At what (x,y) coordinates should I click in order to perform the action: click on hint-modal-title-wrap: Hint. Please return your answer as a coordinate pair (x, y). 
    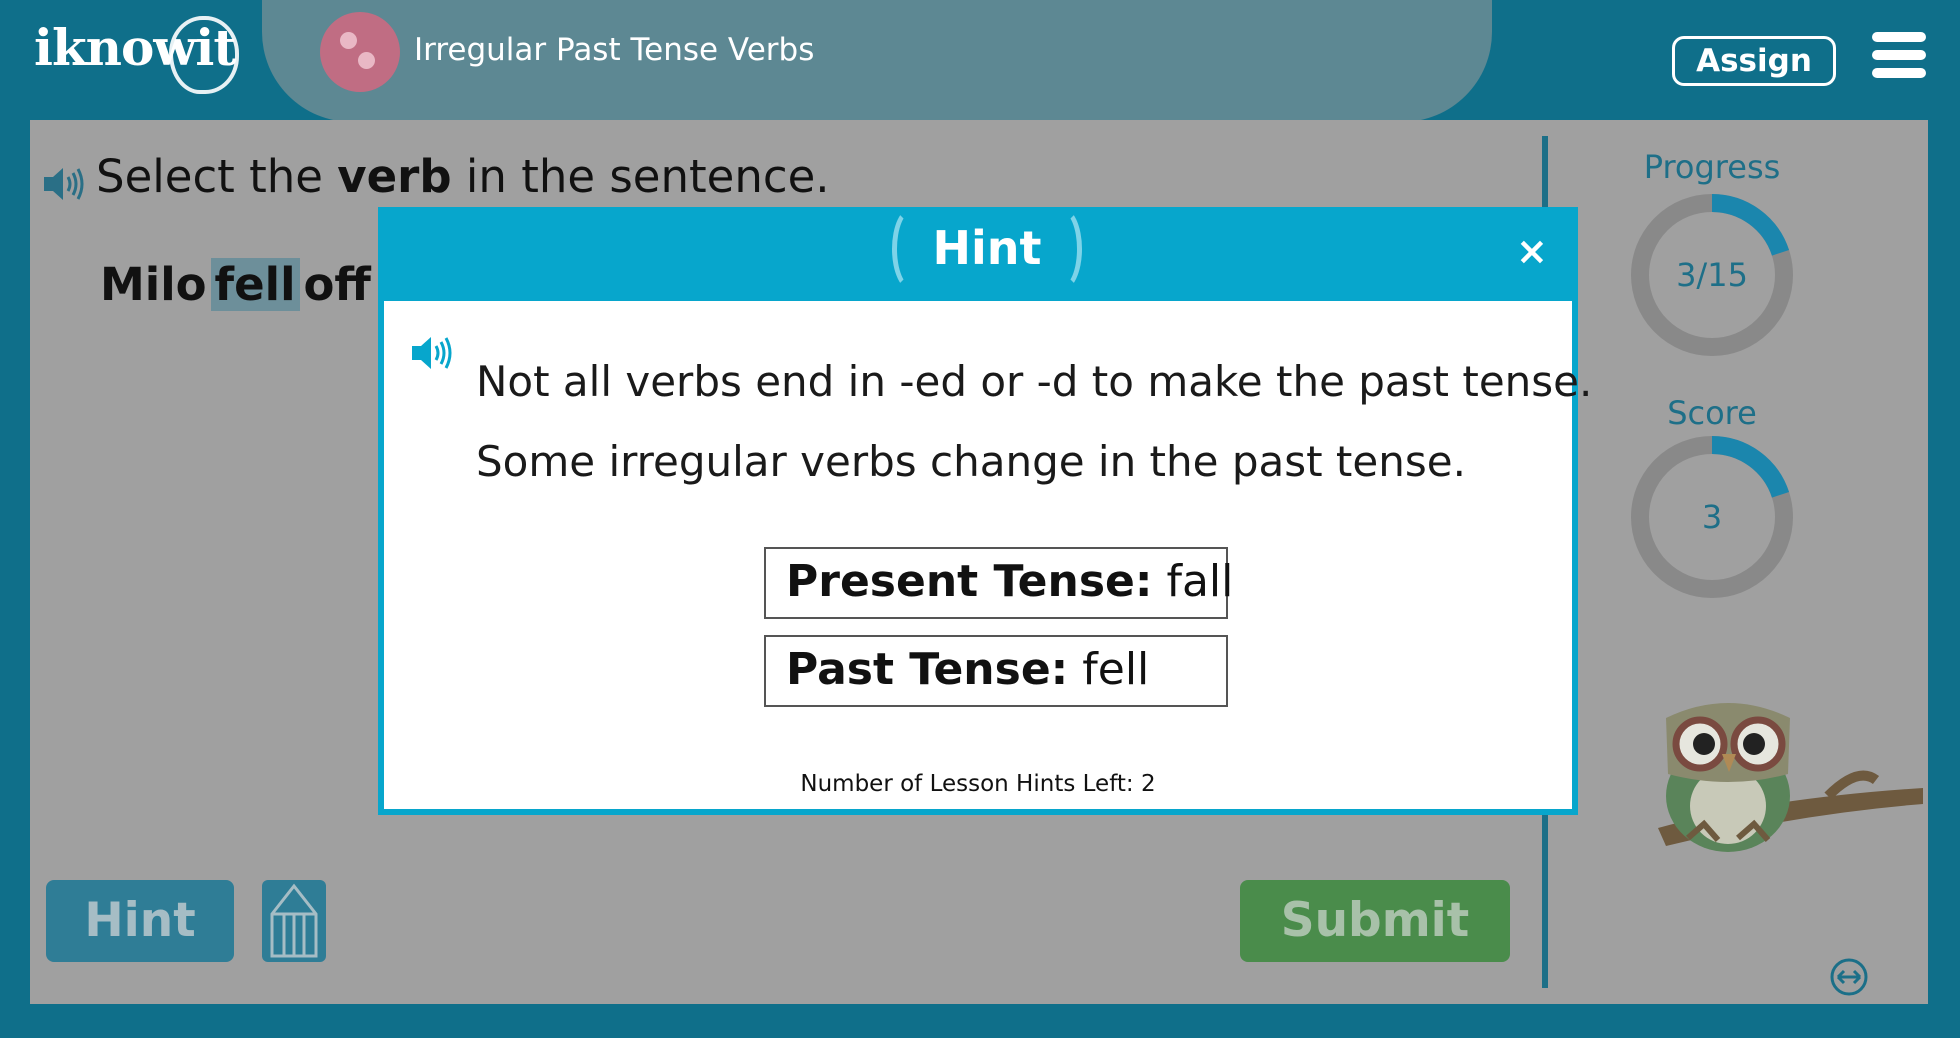
    Looking at the image, I should click on (987, 249).